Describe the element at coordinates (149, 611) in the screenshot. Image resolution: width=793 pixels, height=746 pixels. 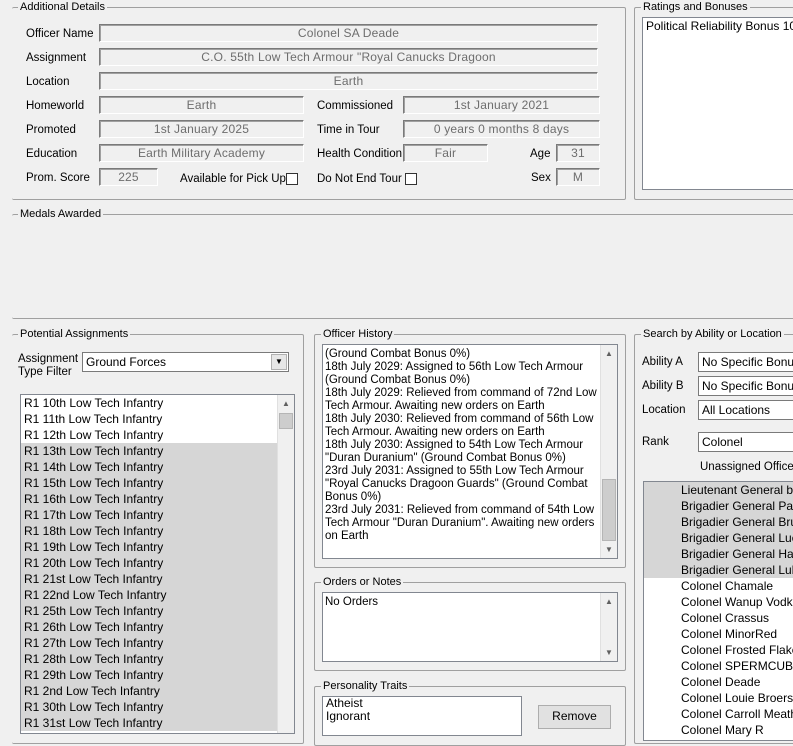
I see `assignment-list-item: R1 25th Low Tech Infantry` at that location.